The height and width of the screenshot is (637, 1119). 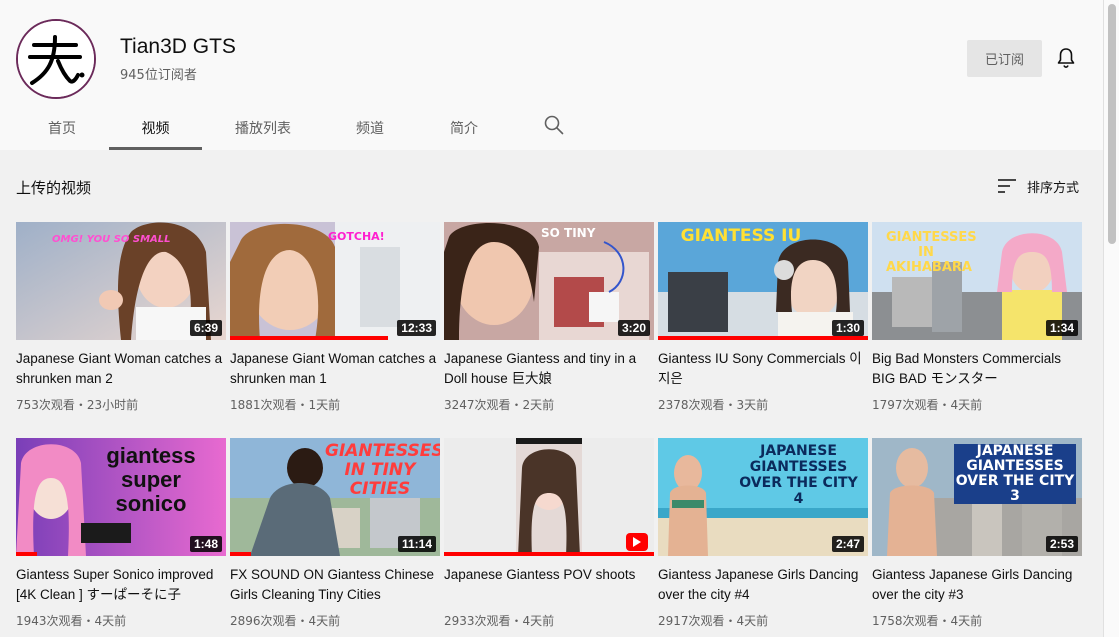 I want to click on video-duration: 3:20, so click(x=633, y=328).